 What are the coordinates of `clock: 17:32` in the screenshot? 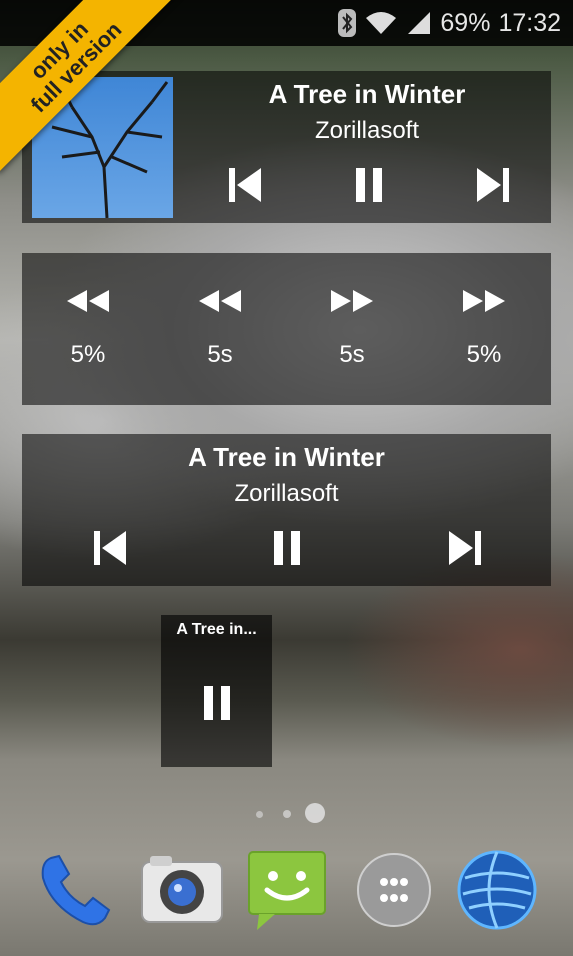 It's located at (529, 22).